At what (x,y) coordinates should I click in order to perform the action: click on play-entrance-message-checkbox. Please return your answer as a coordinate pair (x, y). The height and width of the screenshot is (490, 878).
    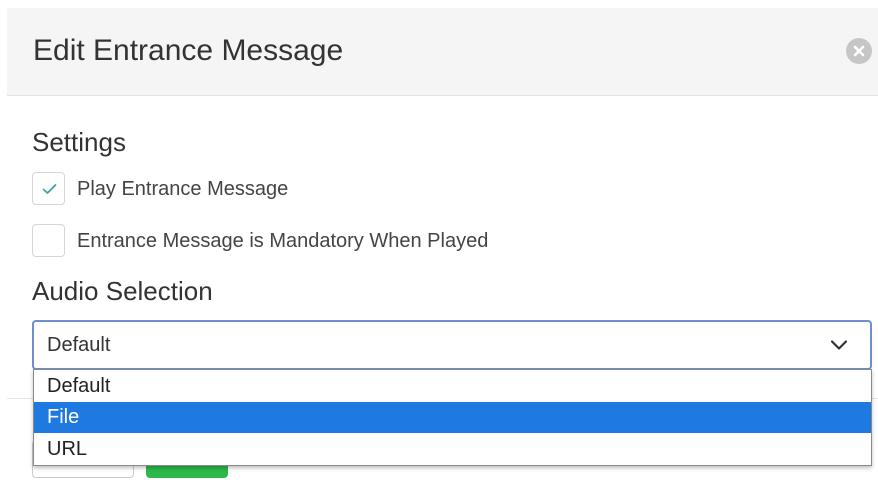
    Looking at the image, I should click on (48, 188).